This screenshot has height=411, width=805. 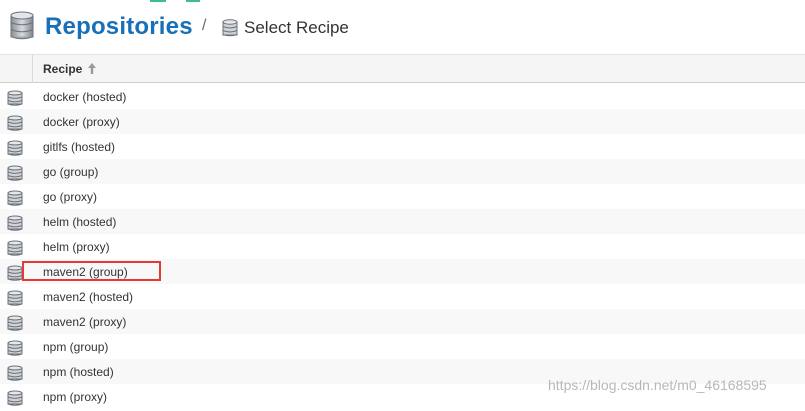 What do you see at coordinates (402, 296) in the screenshot?
I see `table-row: maven2 (hosted)` at bounding box center [402, 296].